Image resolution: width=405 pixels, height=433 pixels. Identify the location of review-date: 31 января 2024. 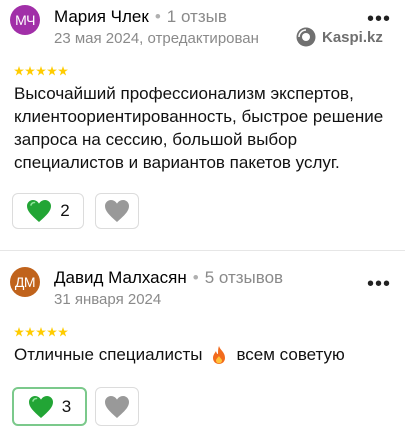
(108, 299).